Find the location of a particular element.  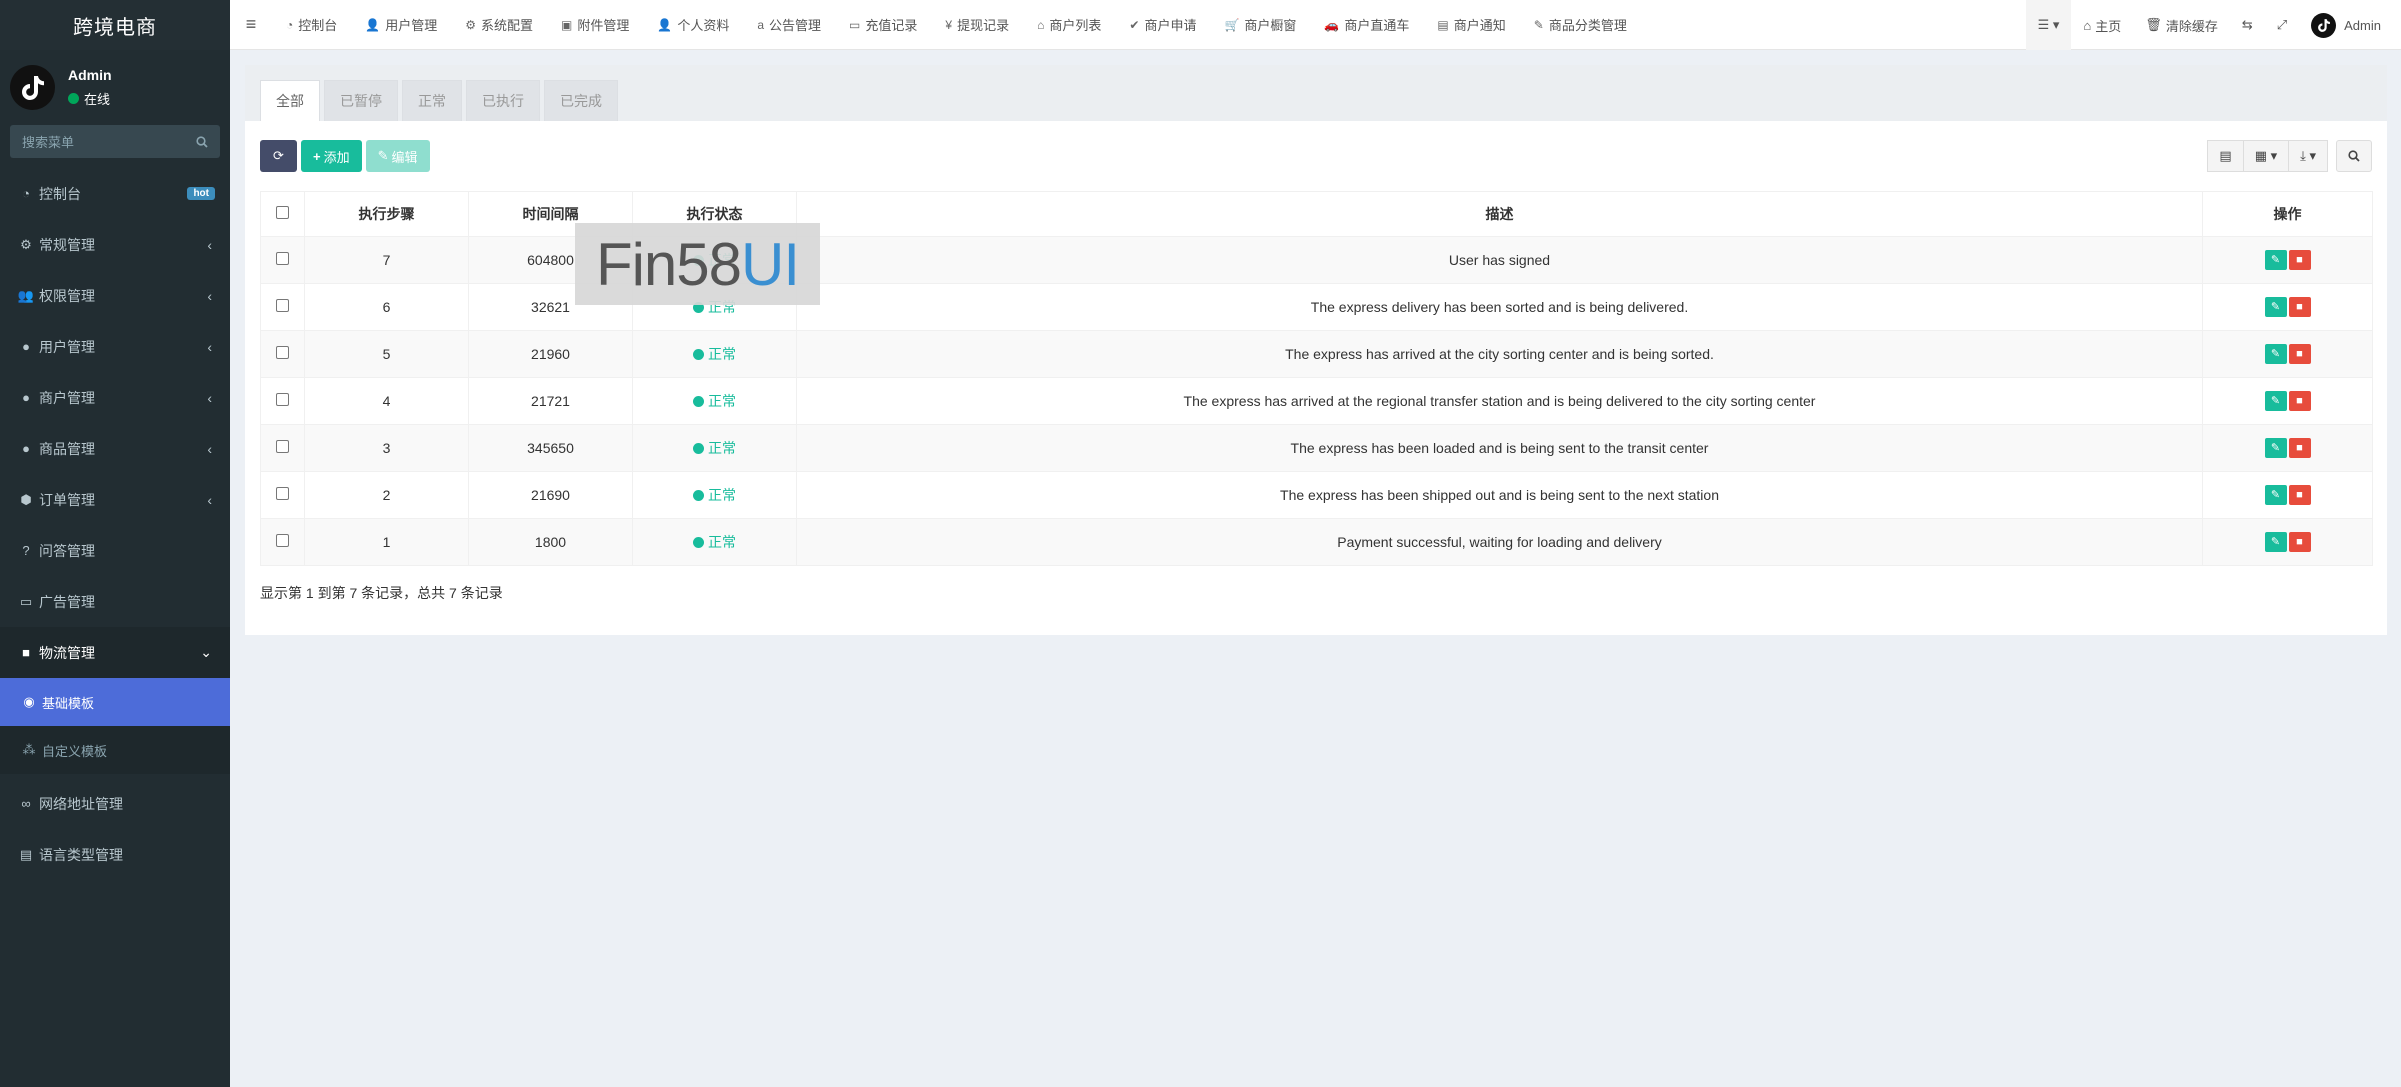

fullscreen-button: ⤢ is located at coordinates (2282, 25).